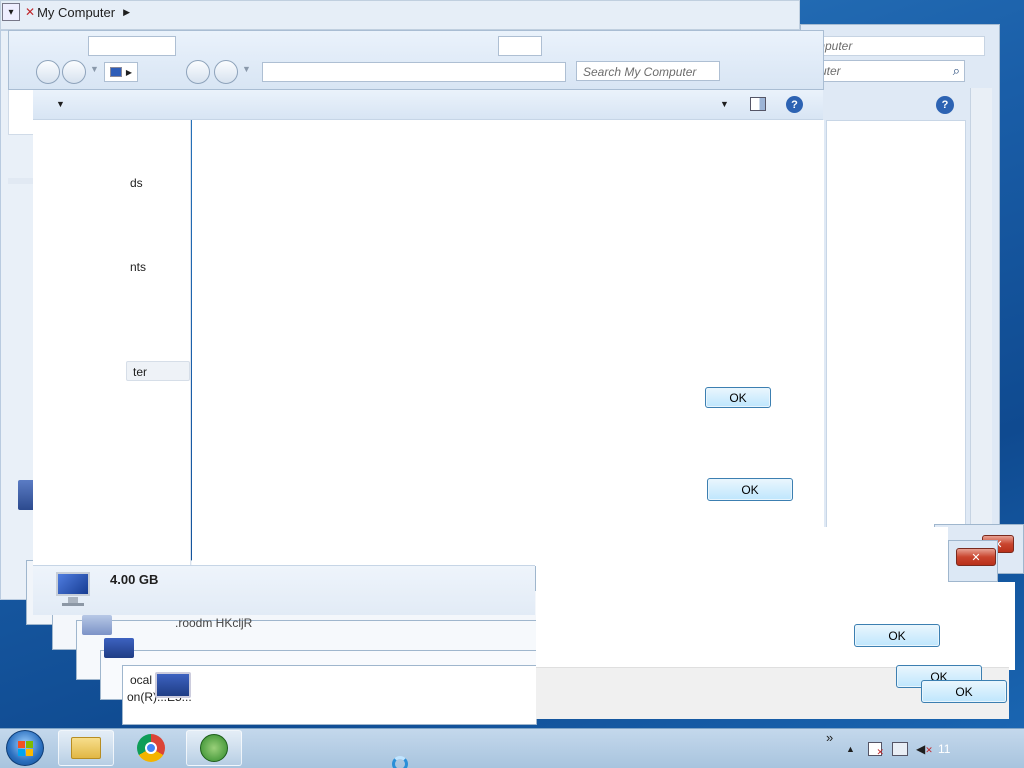  Describe the element at coordinates (945, 105) in the screenshot. I see `right-help-icon: ?` at that location.